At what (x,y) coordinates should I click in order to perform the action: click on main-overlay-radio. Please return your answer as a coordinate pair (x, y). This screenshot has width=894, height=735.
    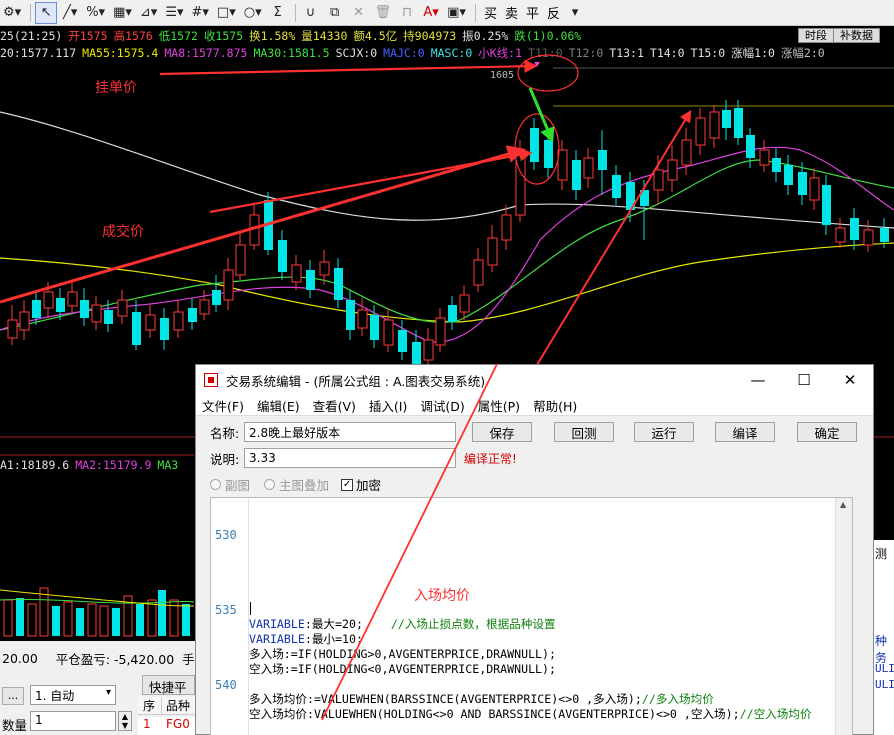
    Looking at the image, I should click on (270, 484).